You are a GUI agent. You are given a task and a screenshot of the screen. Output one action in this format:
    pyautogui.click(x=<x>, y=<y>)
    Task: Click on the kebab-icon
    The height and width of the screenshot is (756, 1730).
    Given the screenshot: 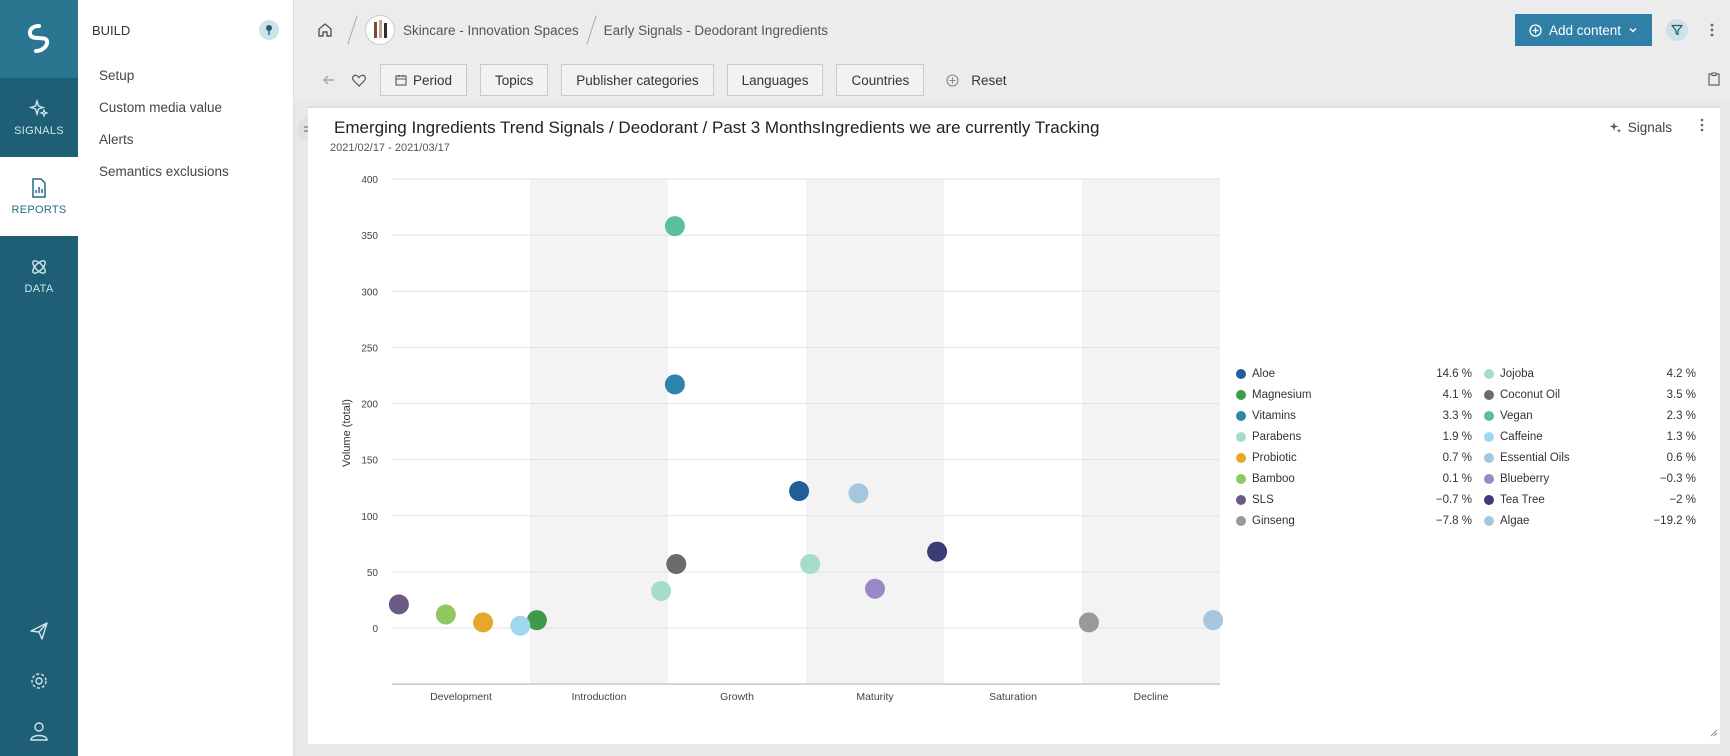 What is the action you would take?
    pyautogui.click(x=1712, y=30)
    